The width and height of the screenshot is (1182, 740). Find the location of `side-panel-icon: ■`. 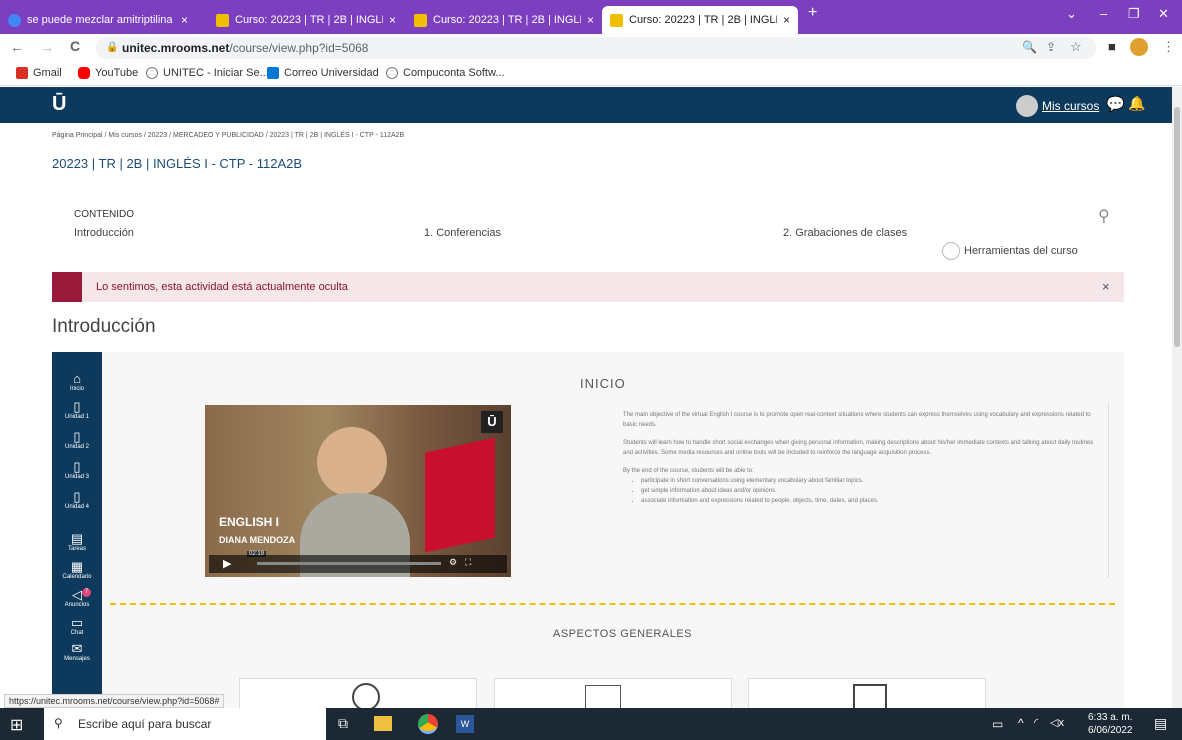

side-panel-icon: ■ is located at coordinates (1112, 46).